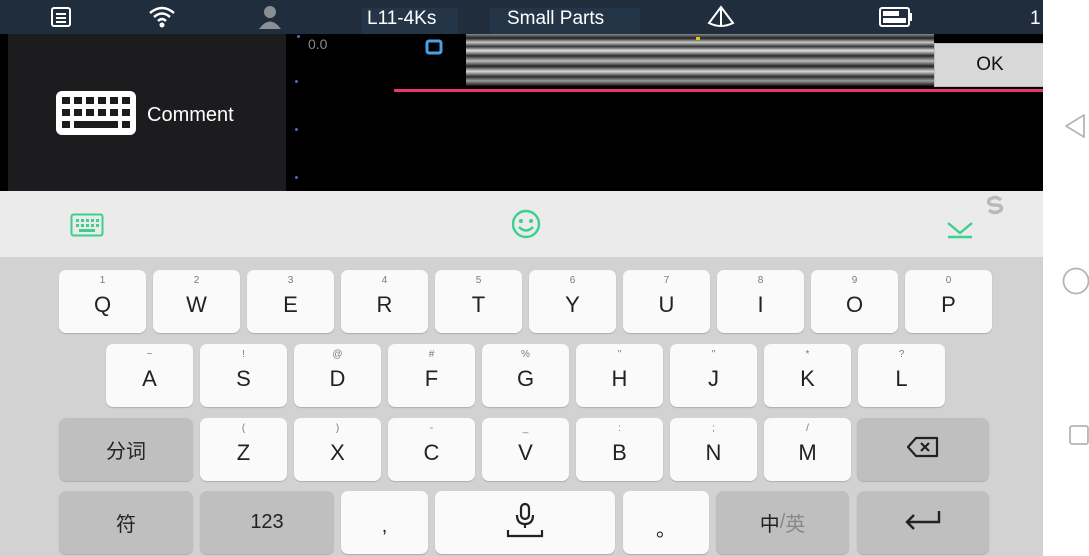 This screenshot has width=1089, height=556. Describe the element at coordinates (102, 301) in the screenshot. I see `key-q: 1Q` at that location.